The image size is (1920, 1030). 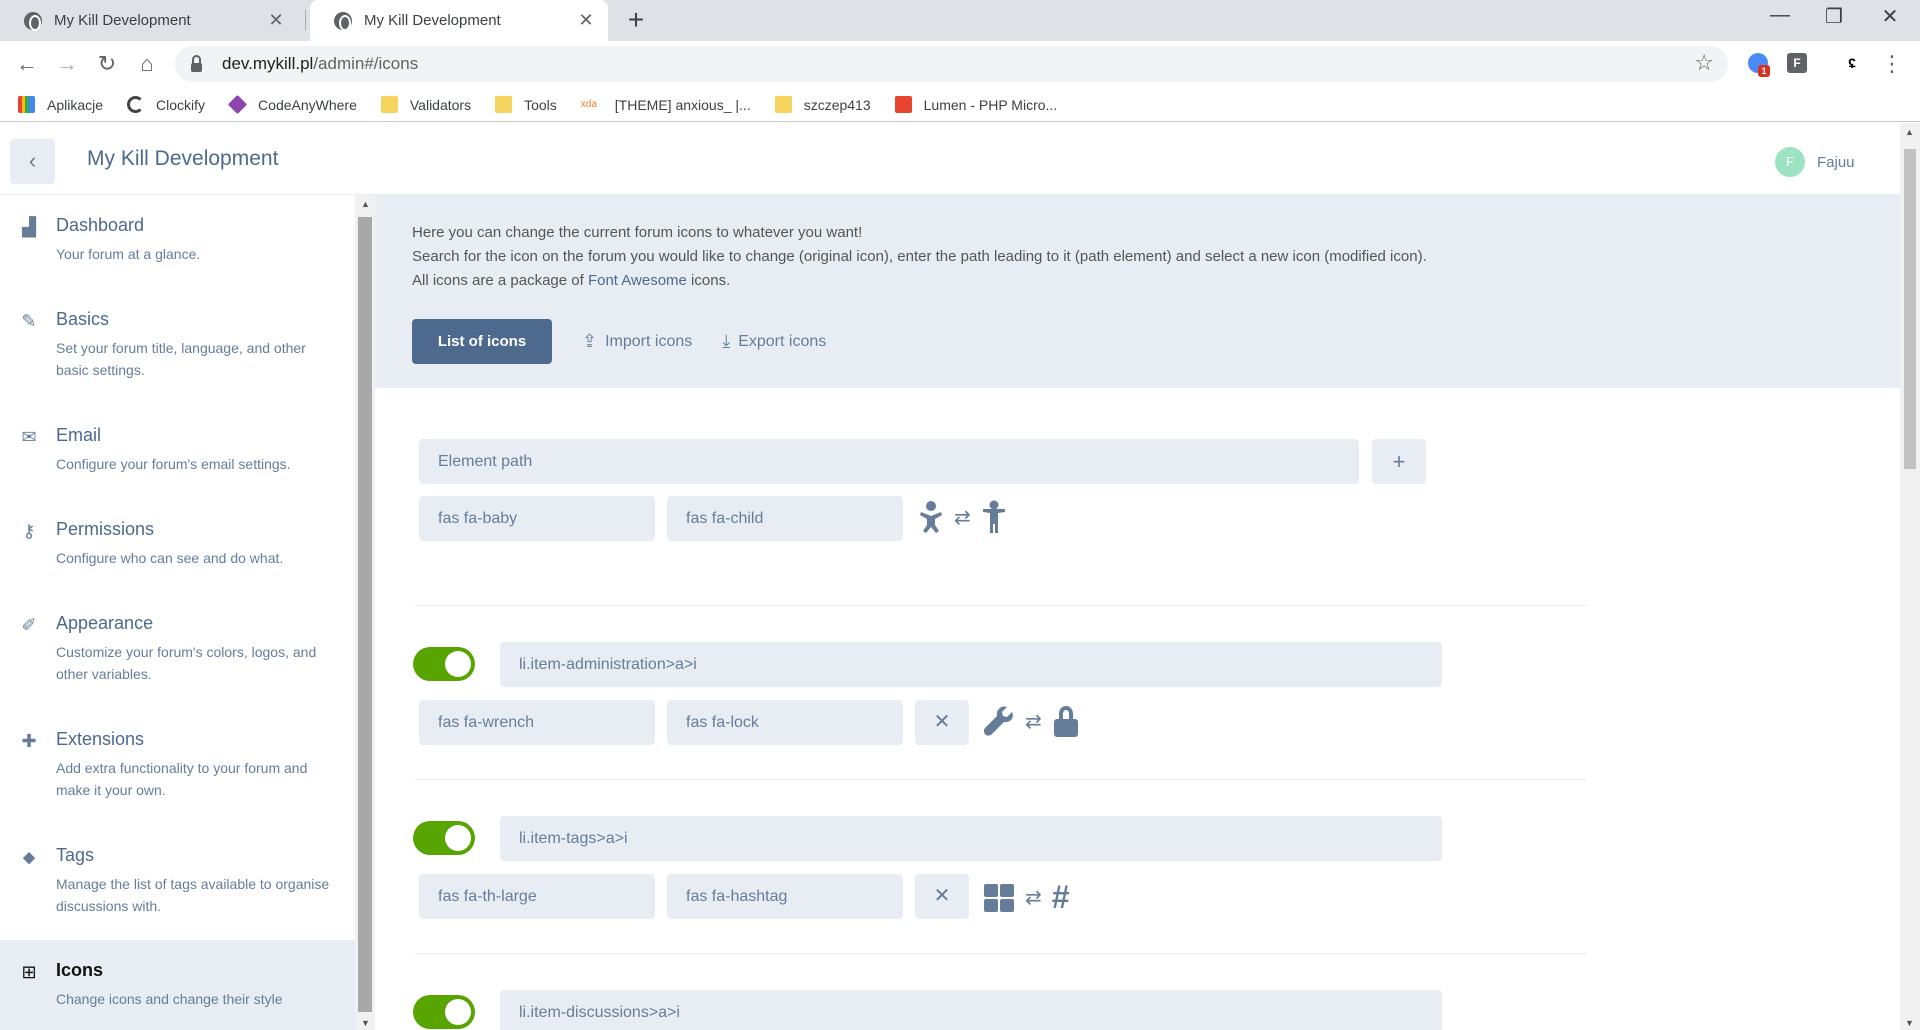 I want to click on bookmark-label: Validators, so click(x=440, y=104).